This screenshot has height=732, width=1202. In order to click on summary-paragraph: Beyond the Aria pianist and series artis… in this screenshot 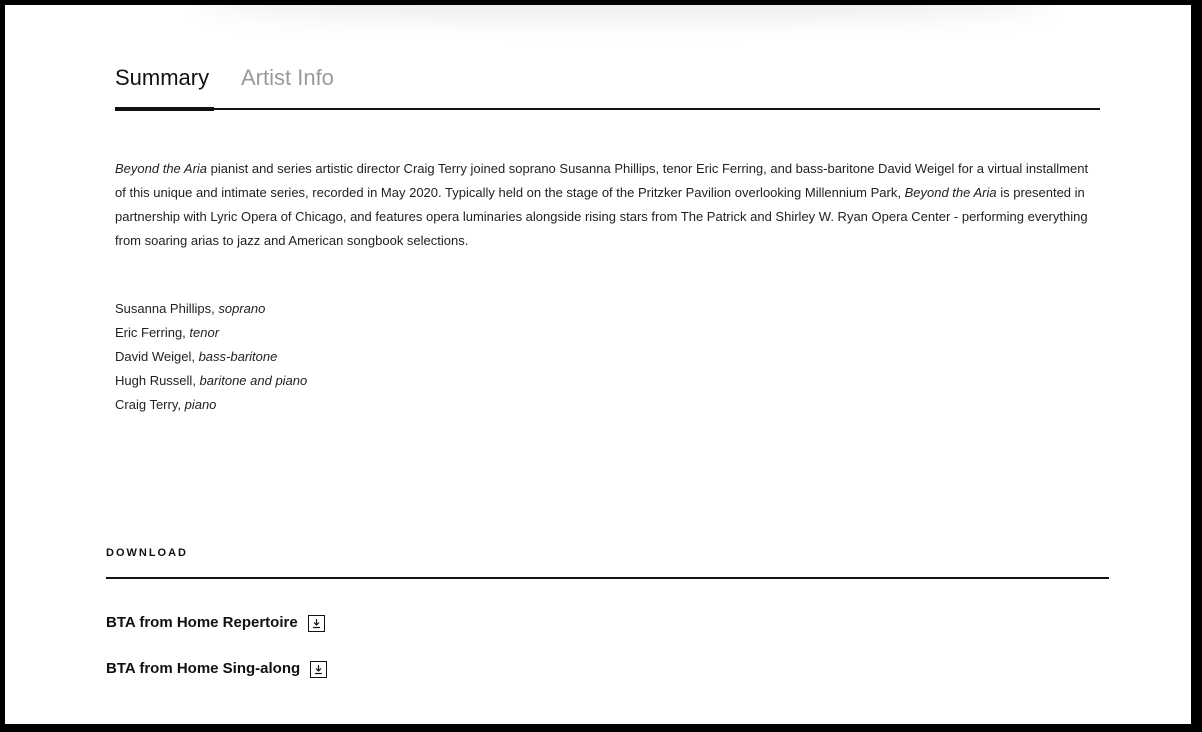, I will do `click(607, 205)`.